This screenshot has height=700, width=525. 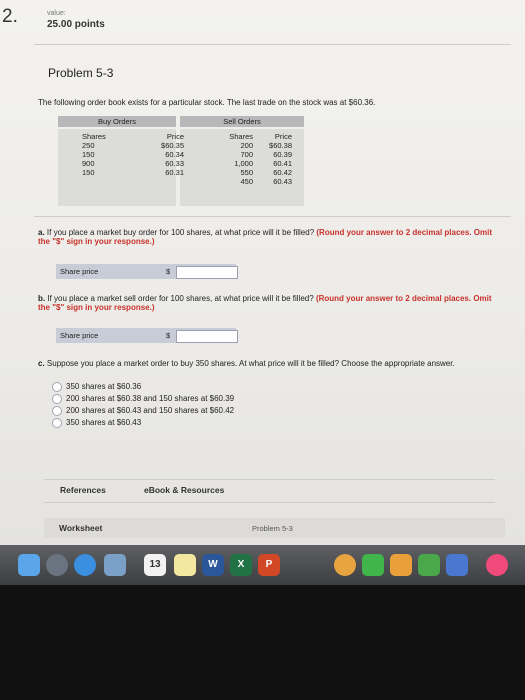 What do you see at coordinates (241, 565) in the screenshot?
I see `excel-icon: X` at bounding box center [241, 565].